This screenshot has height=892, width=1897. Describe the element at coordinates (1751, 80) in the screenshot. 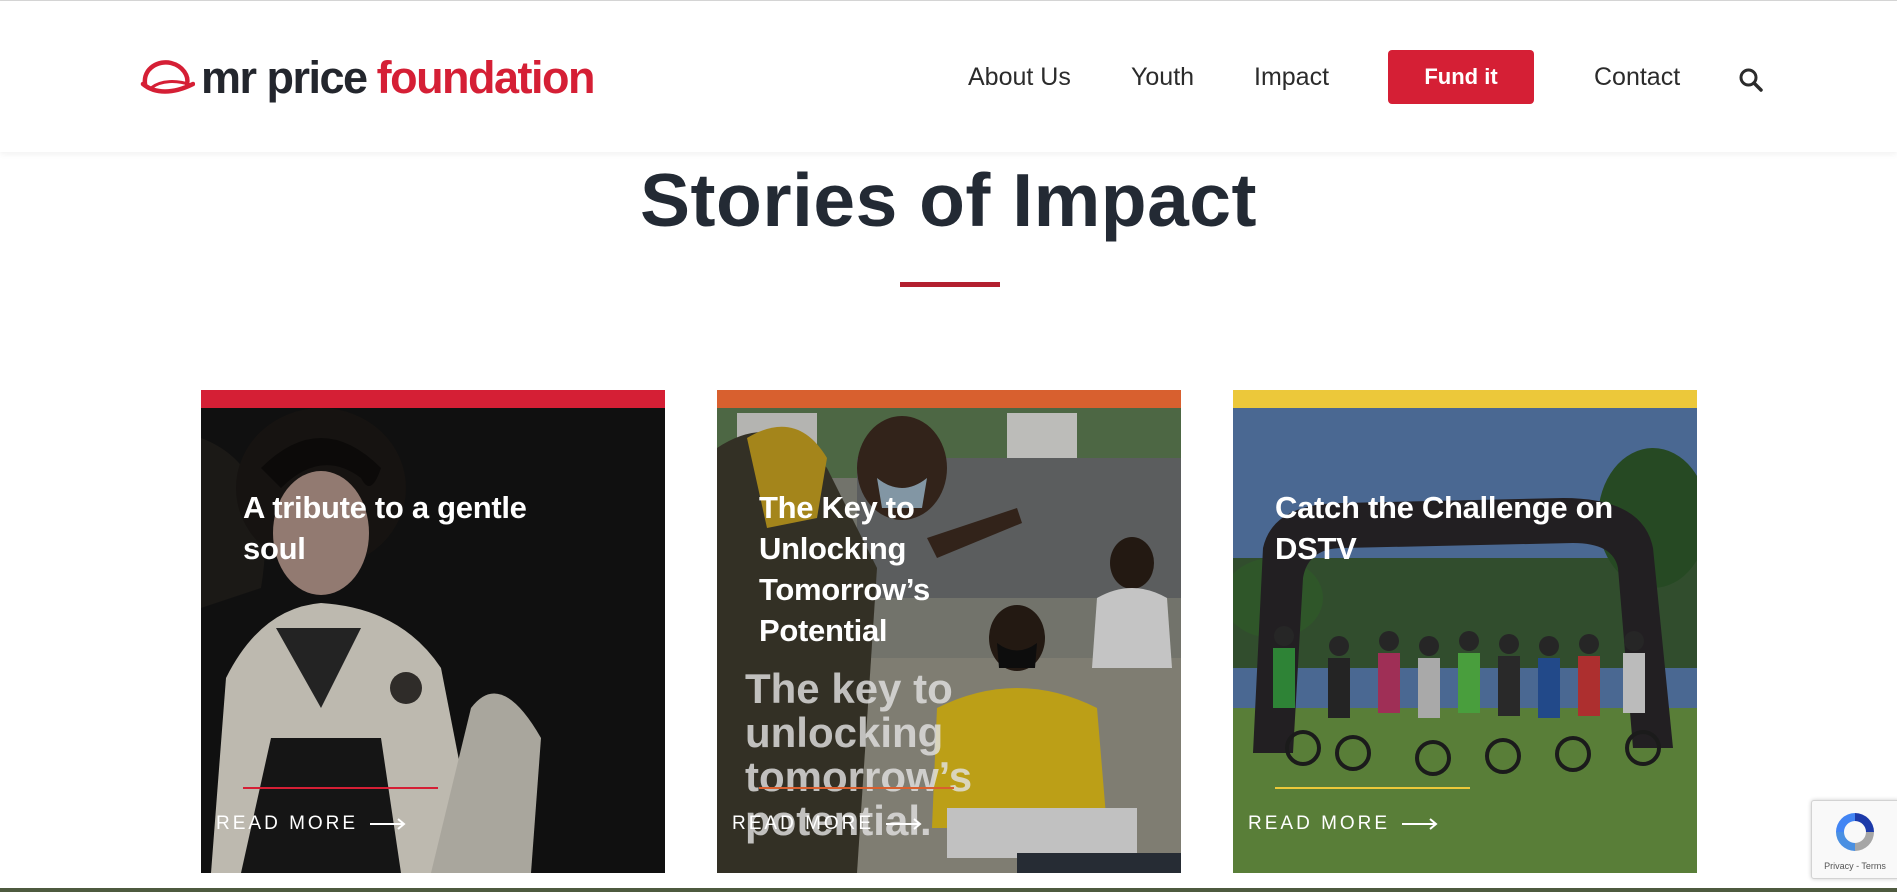

I see `search-icon` at that location.